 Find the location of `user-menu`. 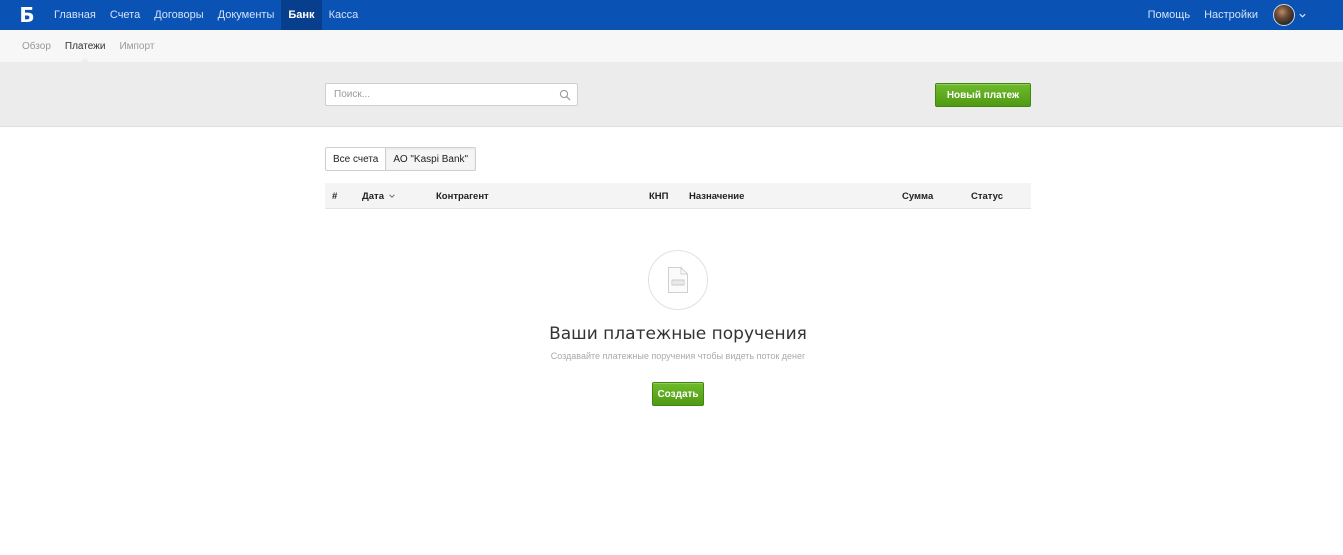

user-menu is located at coordinates (1290, 15).